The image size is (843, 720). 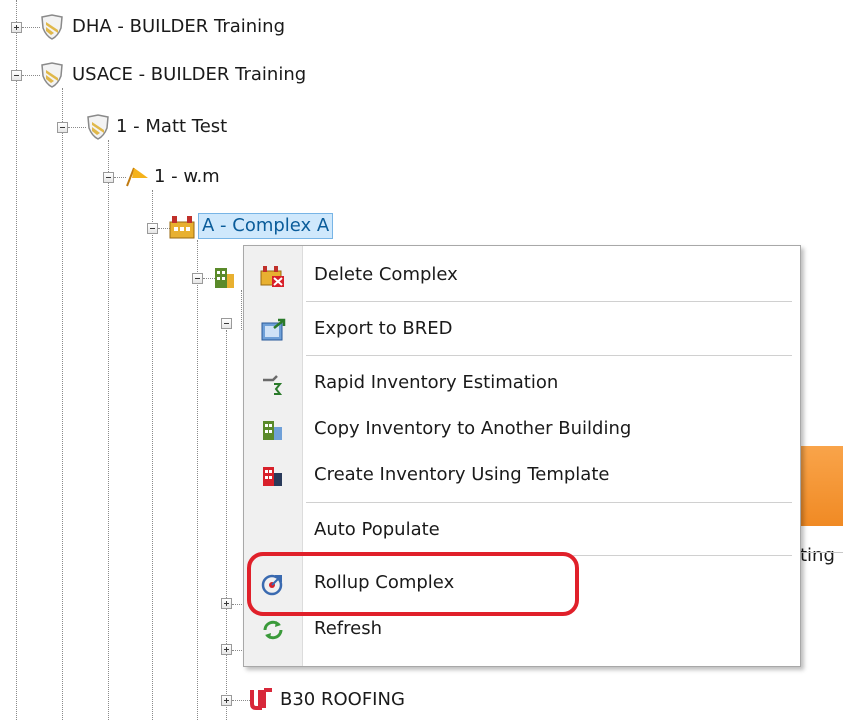 What do you see at coordinates (261, 699) in the screenshot?
I see `pipe-icon` at bounding box center [261, 699].